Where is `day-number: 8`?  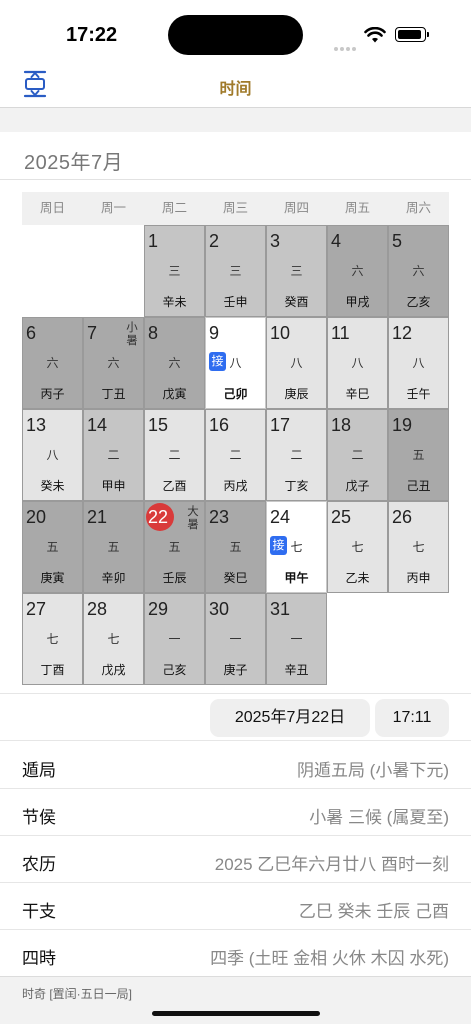 day-number: 8 is located at coordinates (153, 333).